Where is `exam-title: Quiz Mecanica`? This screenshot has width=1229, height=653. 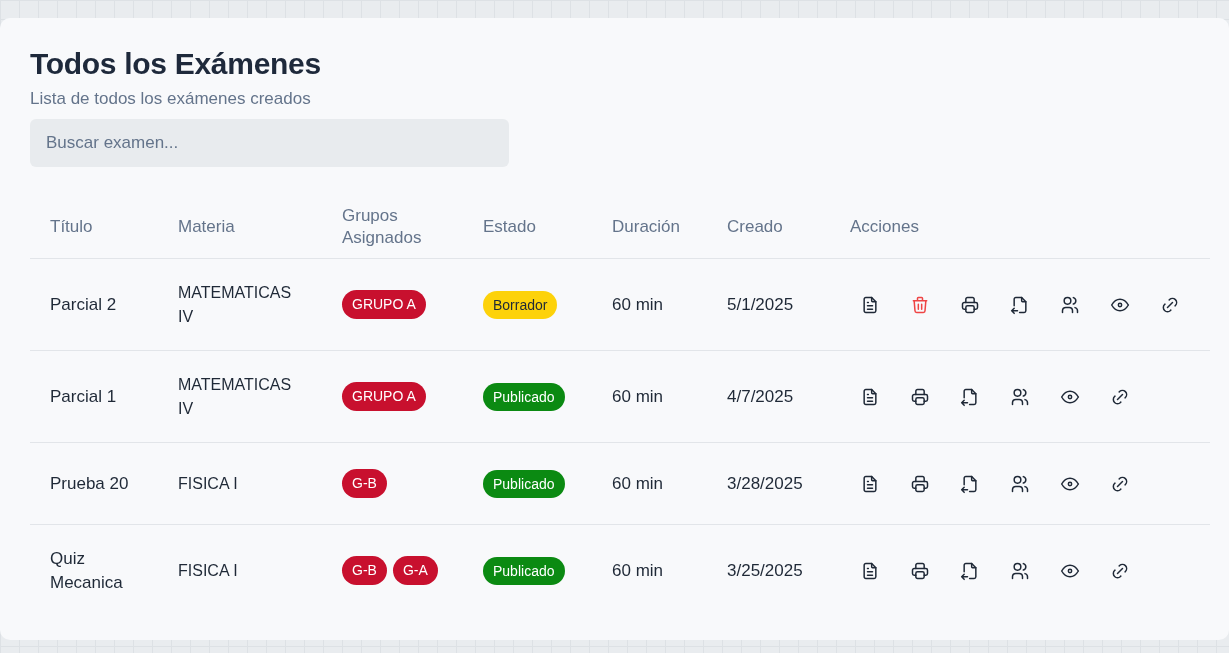 exam-title: Quiz Mecanica is located at coordinates (87, 570).